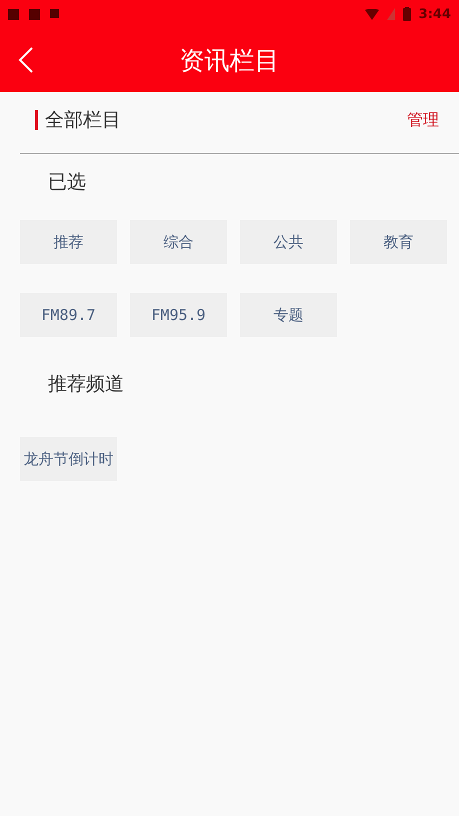 Image resolution: width=459 pixels, height=816 pixels. What do you see at coordinates (83, 120) in the screenshot?
I see `section-title: 全部栏目` at bounding box center [83, 120].